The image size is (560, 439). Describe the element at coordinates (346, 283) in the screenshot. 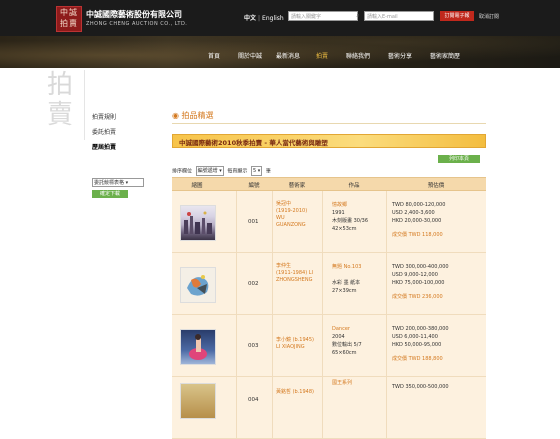

I see `work-medium: 水彩 墨 紙本` at that location.